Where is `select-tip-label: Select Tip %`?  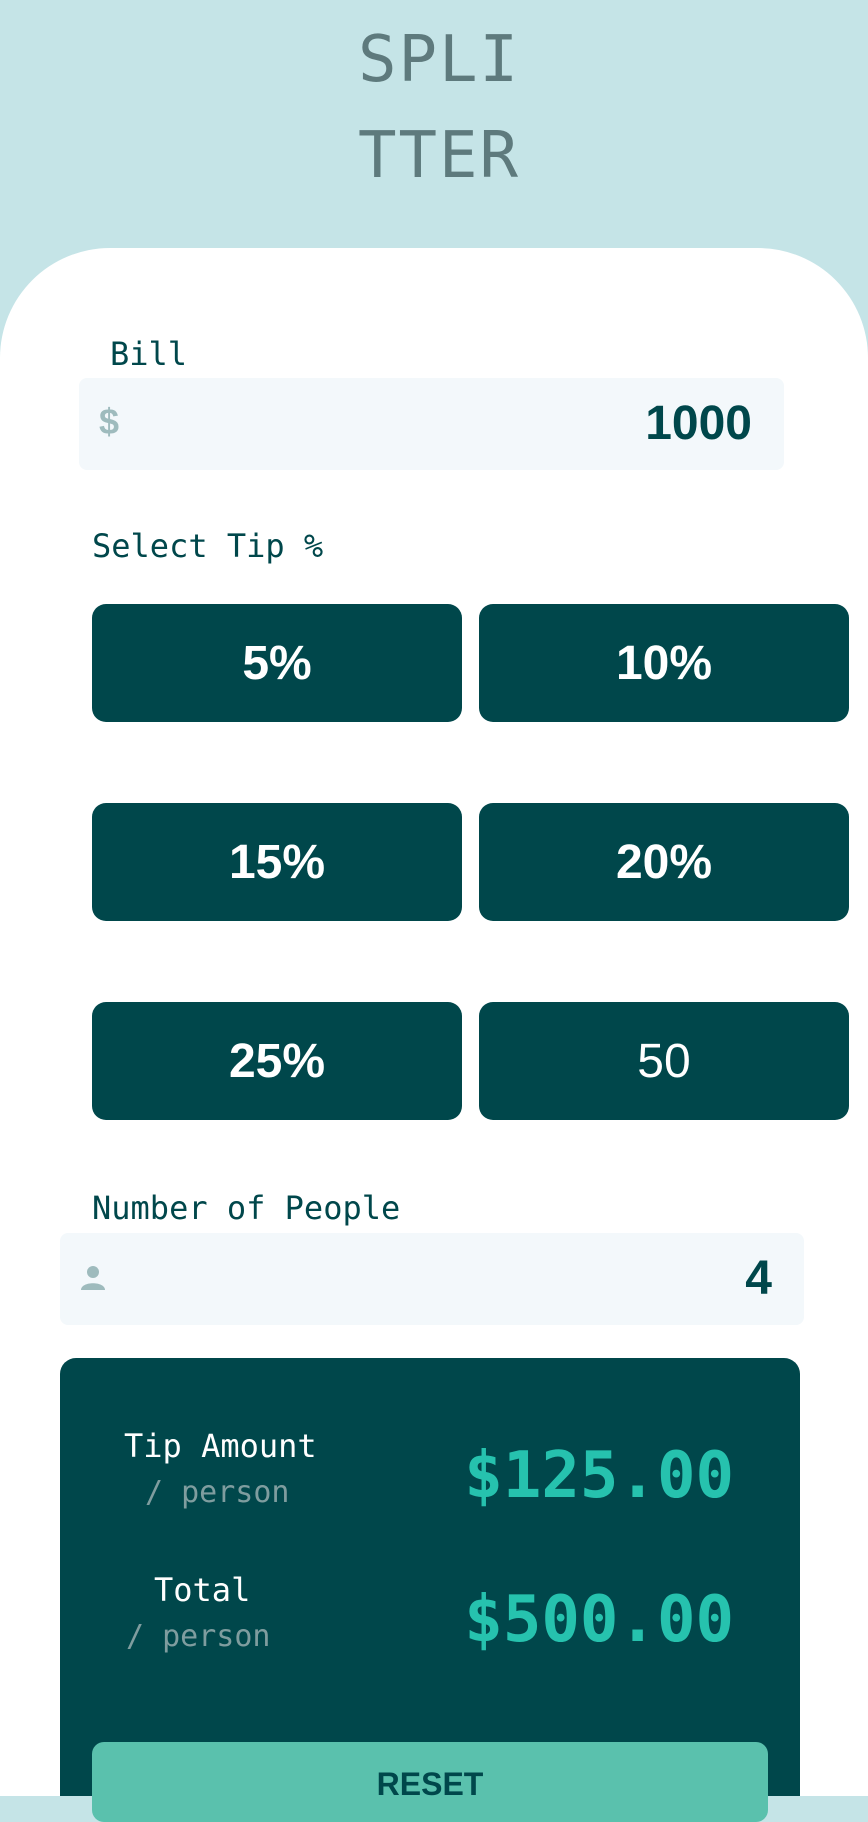 select-tip-label: Select Tip % is located at coordinates (208, 546).